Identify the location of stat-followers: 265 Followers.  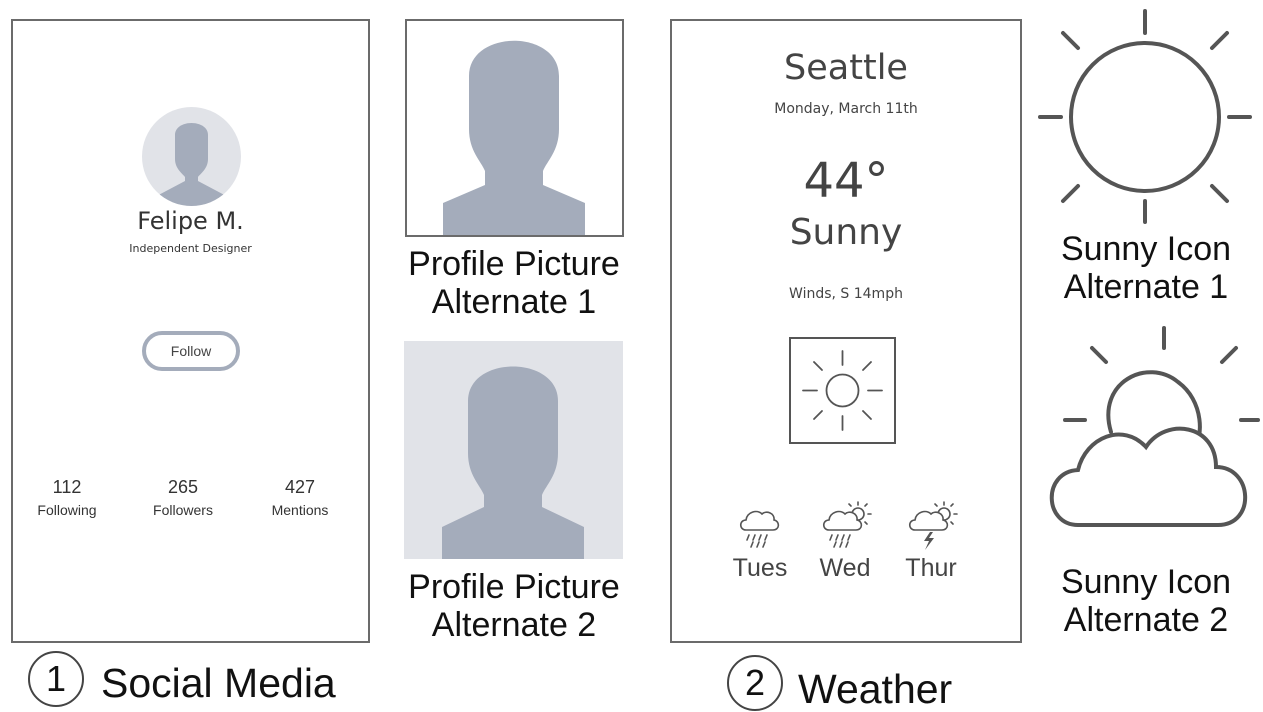
(183, 497).